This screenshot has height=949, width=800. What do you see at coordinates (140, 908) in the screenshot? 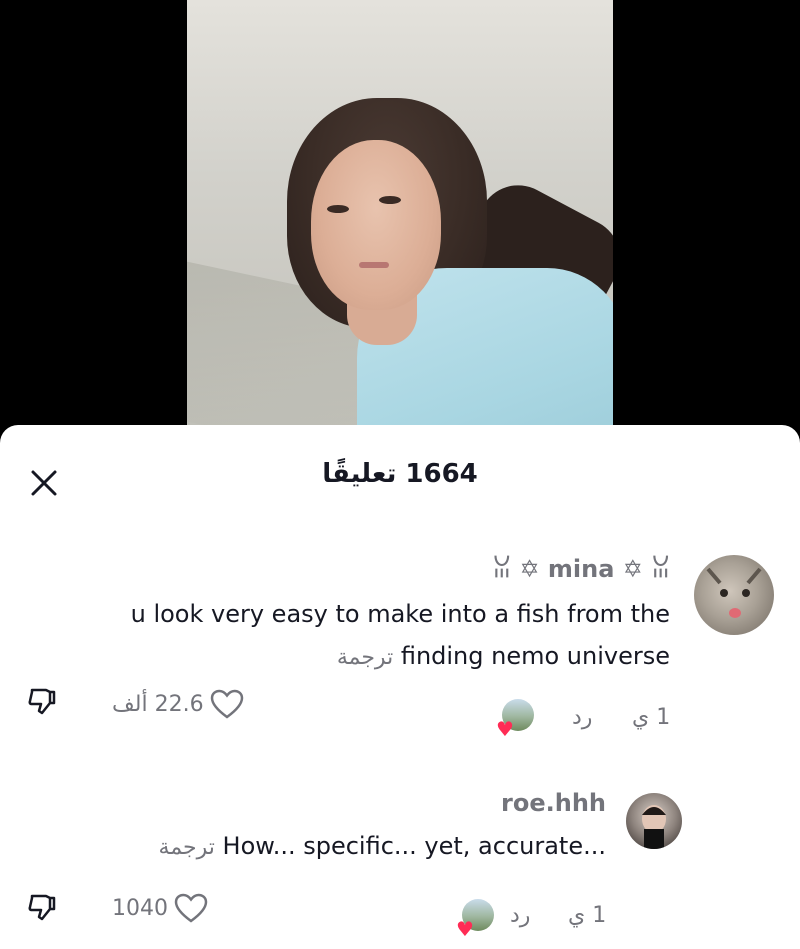
I see `like-count: 1040` at bounding box center [140, 908].